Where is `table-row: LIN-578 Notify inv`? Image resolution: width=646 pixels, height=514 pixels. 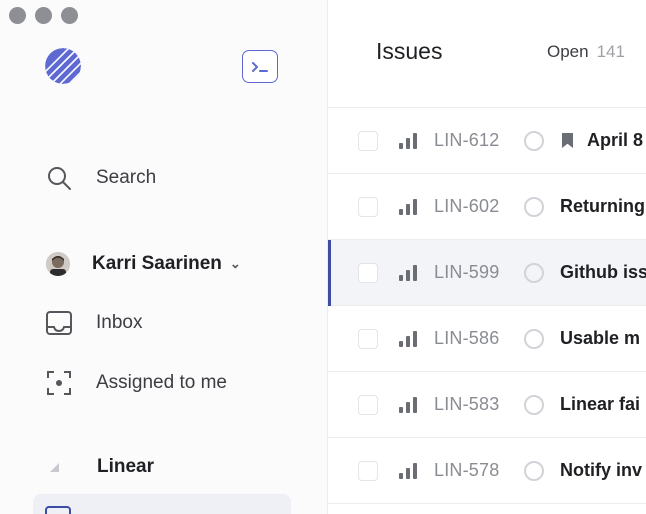
table-row: LIN-578 Notify inv is located at coordinates (487, 471).